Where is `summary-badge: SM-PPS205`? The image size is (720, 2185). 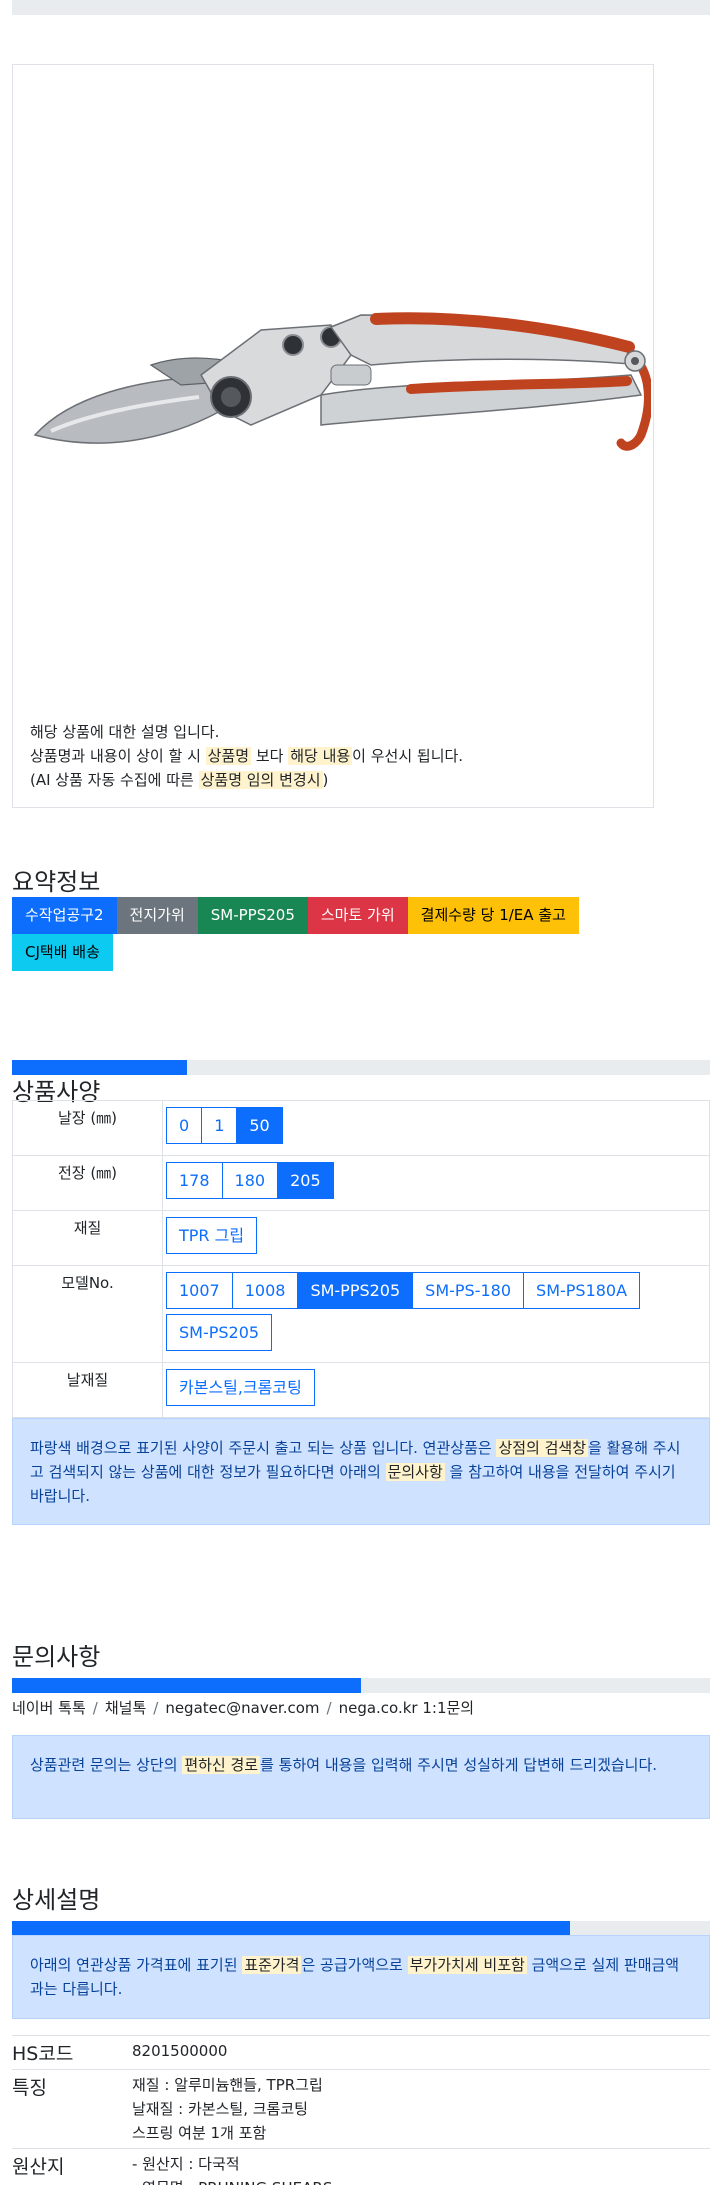 summary-badge: SM-PPS205 is located at coordinates (252, 915).